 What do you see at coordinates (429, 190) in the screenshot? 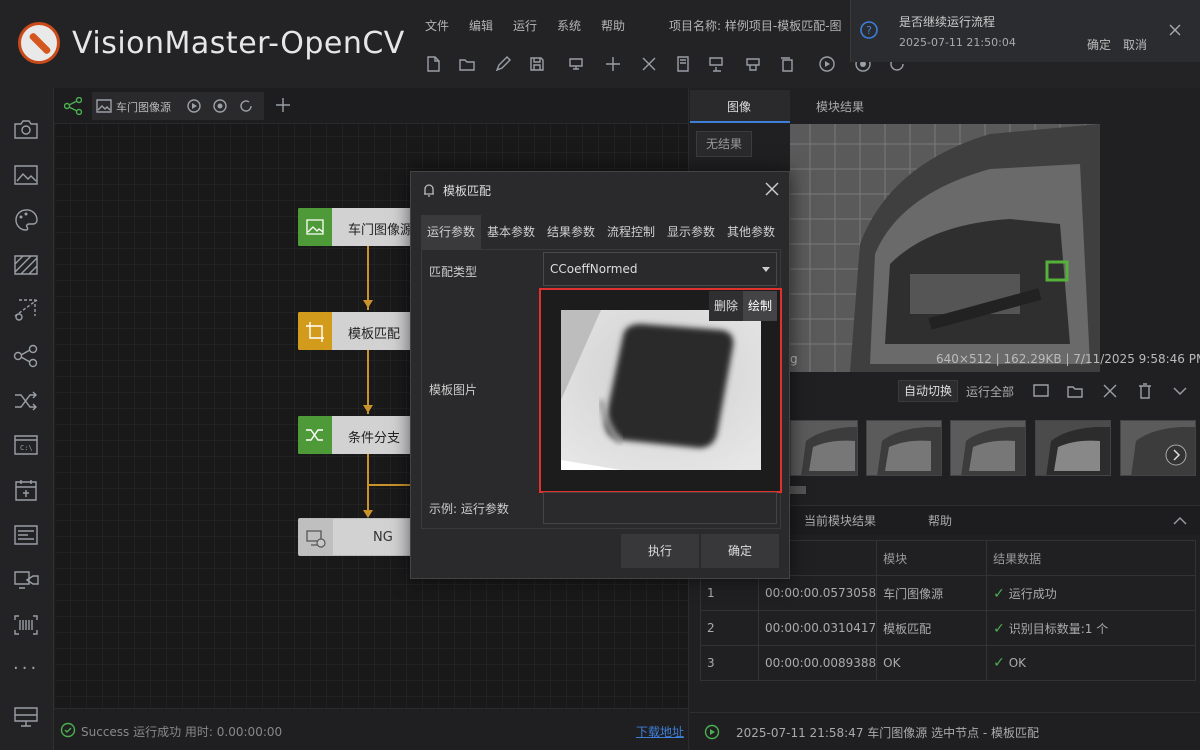
I see `bell-icon` at bounding box center [429, 190].